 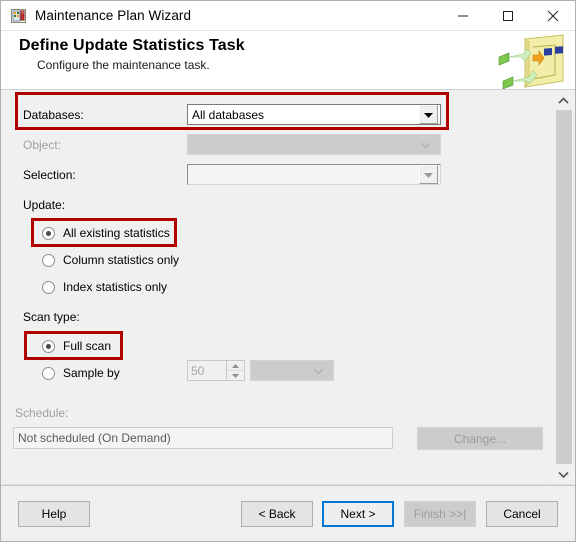 I want to click on window-title: Maintenance Plan Wizard, so click(x=113, y=15).